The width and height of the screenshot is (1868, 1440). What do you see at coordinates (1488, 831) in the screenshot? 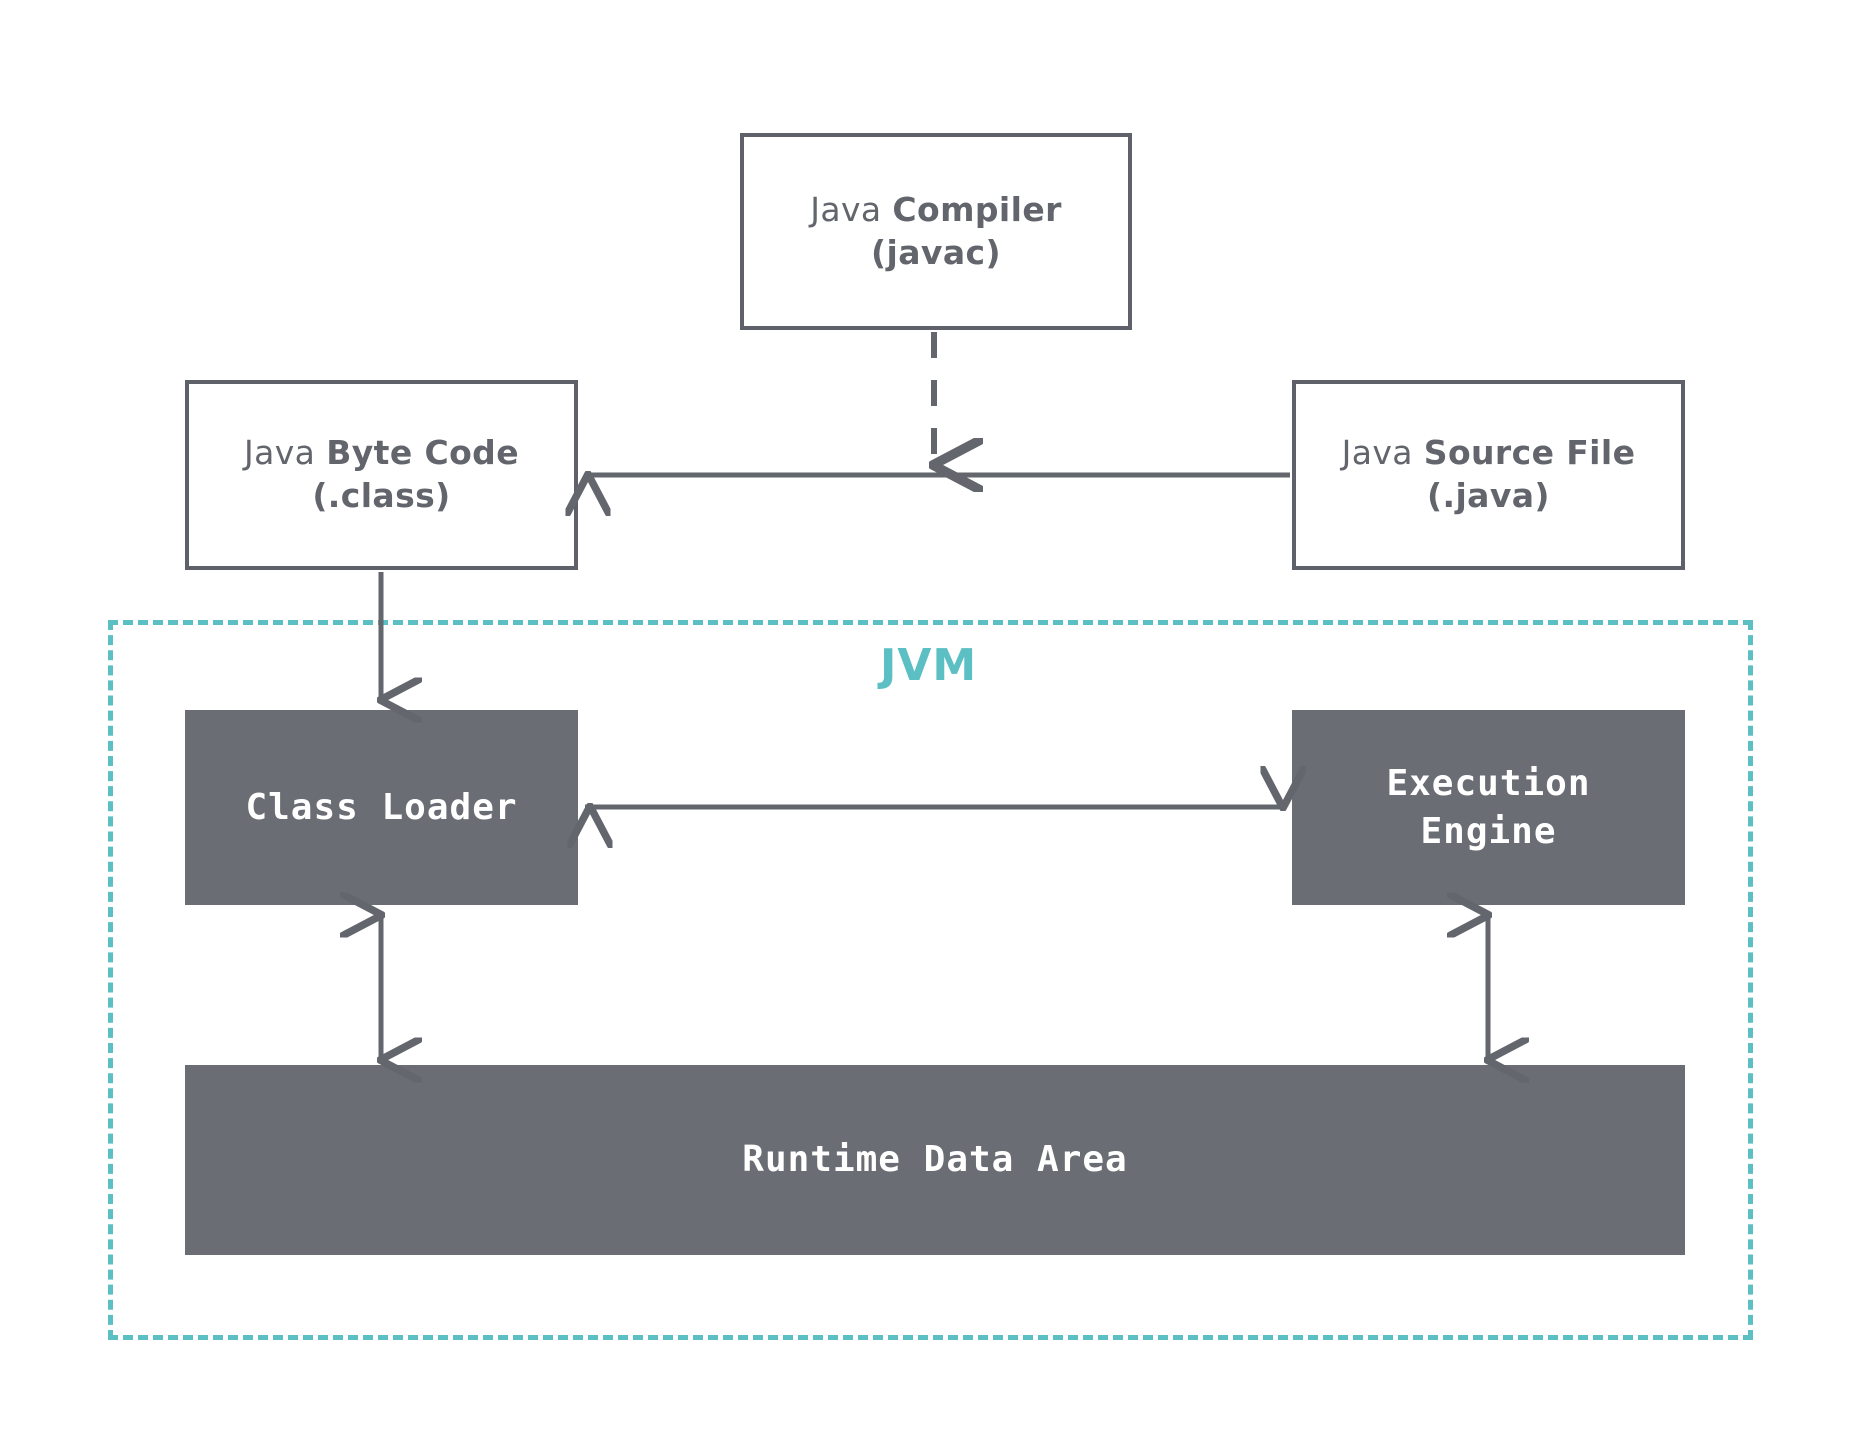
I see `execution-engine-line2: Engine` at bounding box center [1488, 831].